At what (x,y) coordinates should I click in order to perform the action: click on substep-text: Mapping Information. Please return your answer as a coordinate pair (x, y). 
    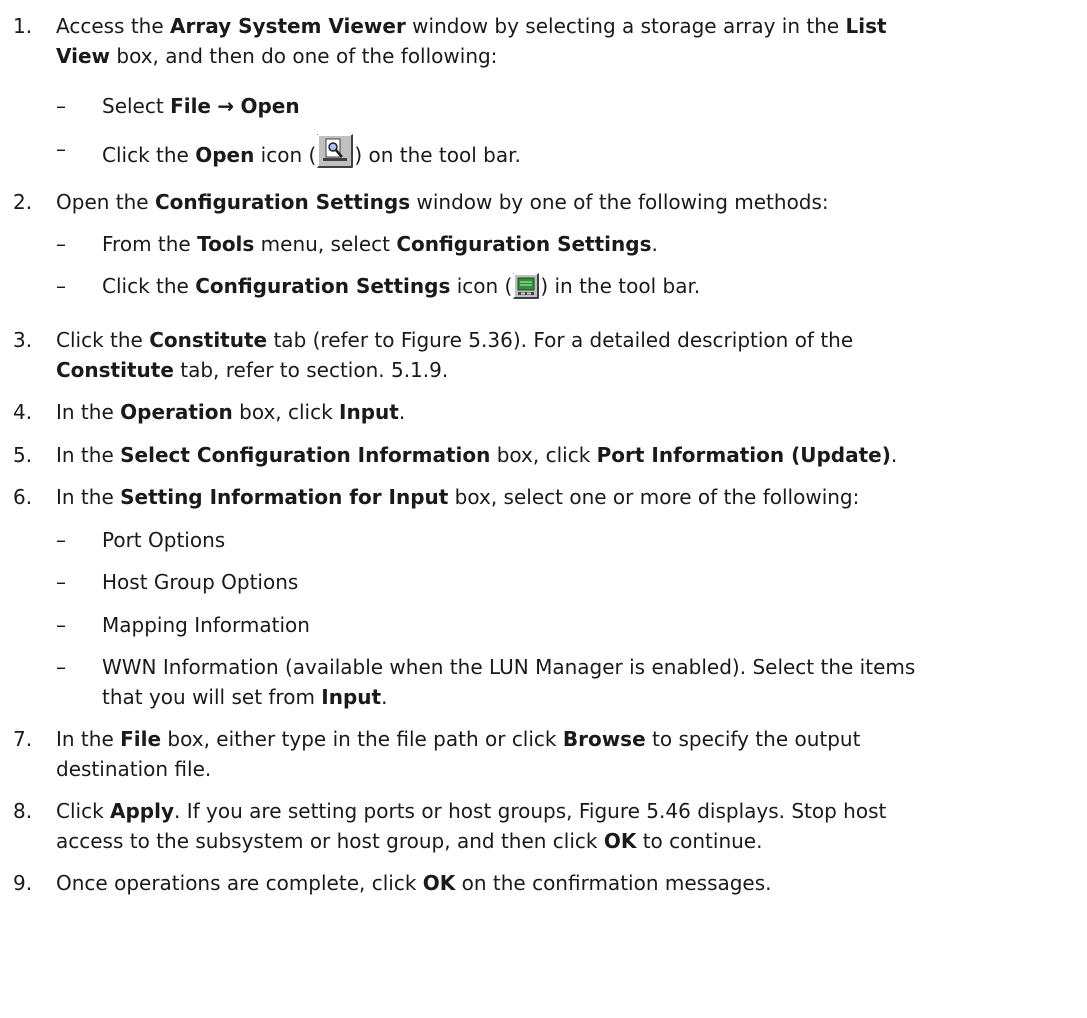
    Looking at the image, I should click on (206, 625).